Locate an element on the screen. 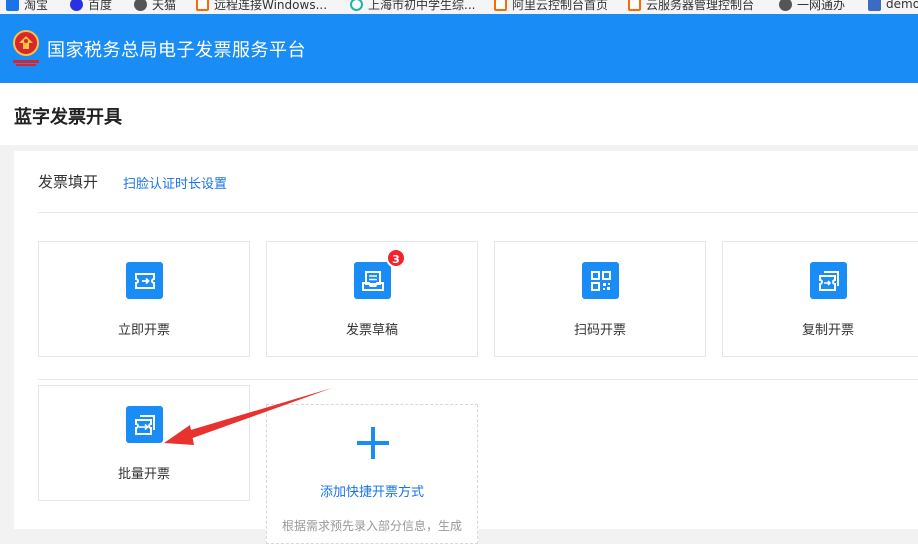 The height and width of the screenshot is (544, 918). portal-icon is located at coordinates (785, 5).